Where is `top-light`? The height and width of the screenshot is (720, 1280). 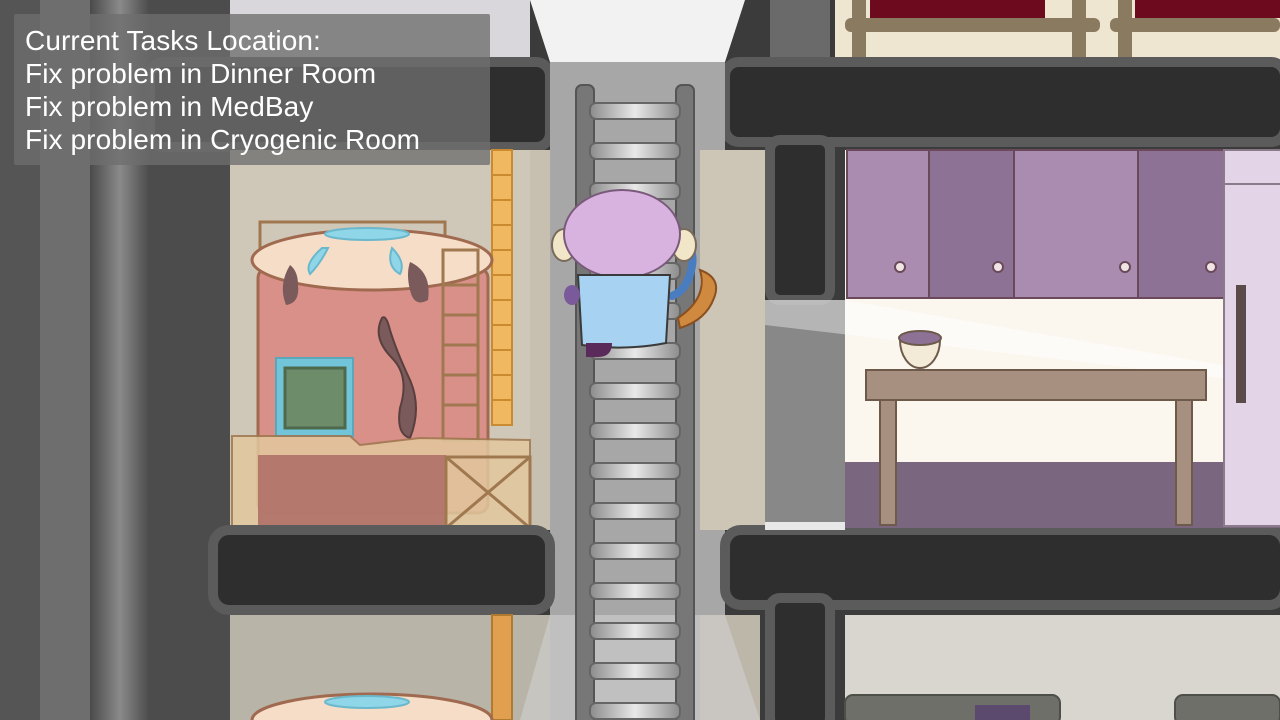 top-light is located at coordinates (637, 31).